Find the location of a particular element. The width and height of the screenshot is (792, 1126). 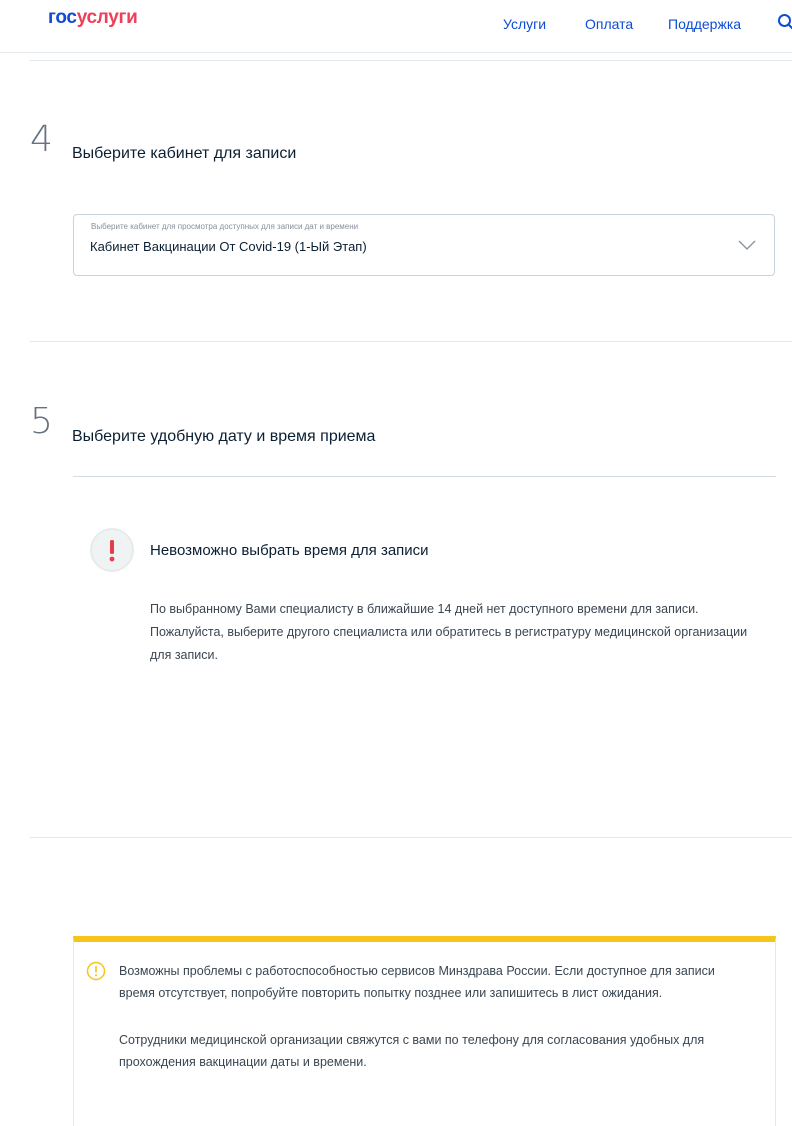

exclamation-icon is located at coordinates (112, 550).